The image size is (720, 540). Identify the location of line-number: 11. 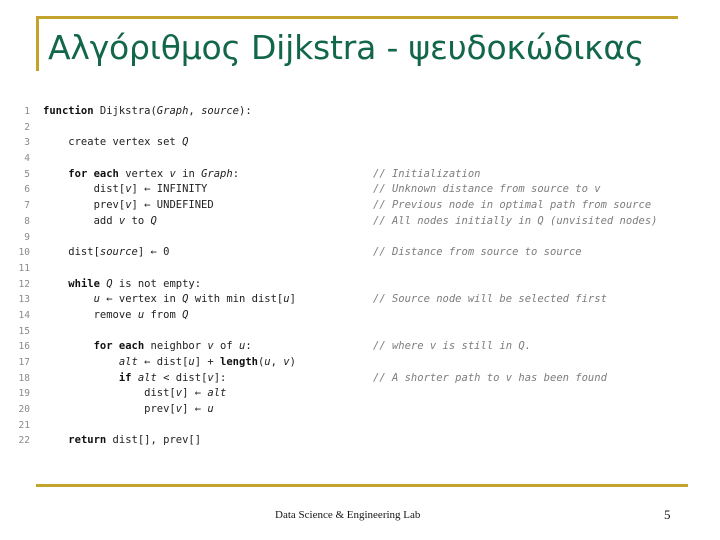
(24, 268).